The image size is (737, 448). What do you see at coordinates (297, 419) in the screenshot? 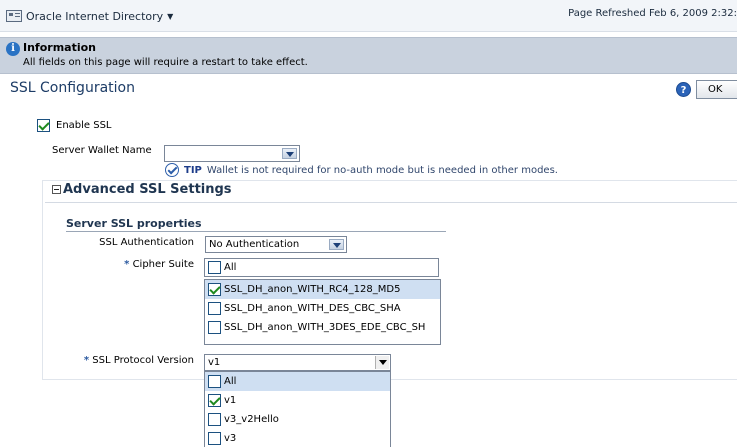
I see `list-item: v3_v2Hello` at bounding box center [297, 419].